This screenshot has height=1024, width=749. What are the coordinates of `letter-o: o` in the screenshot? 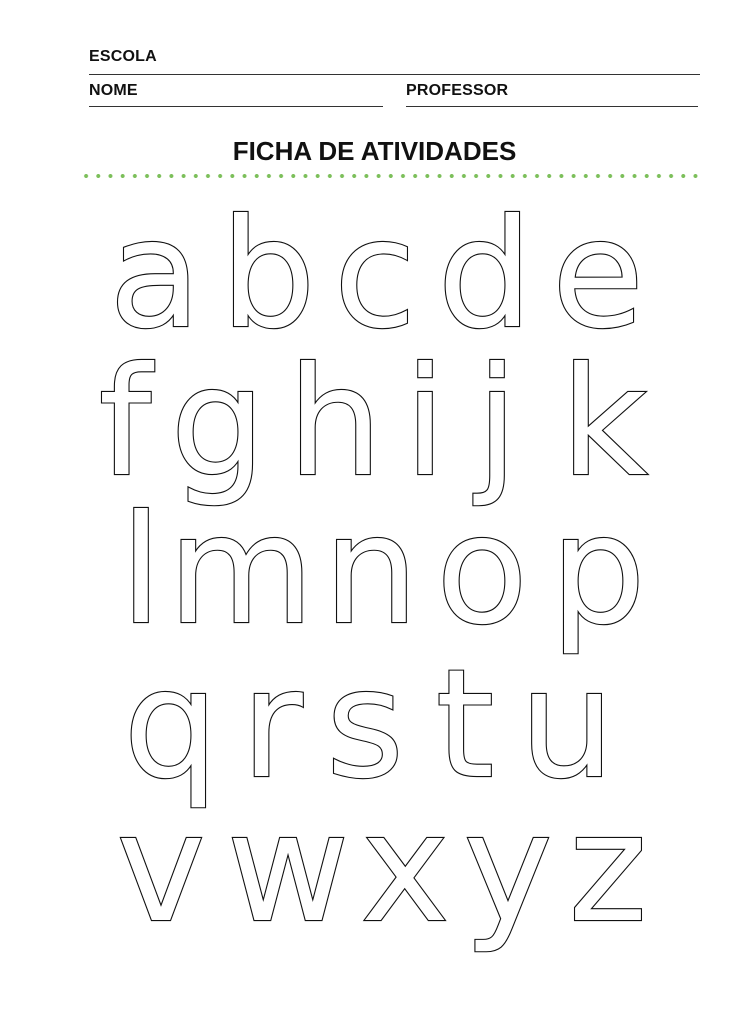 It's located at (482, 571).